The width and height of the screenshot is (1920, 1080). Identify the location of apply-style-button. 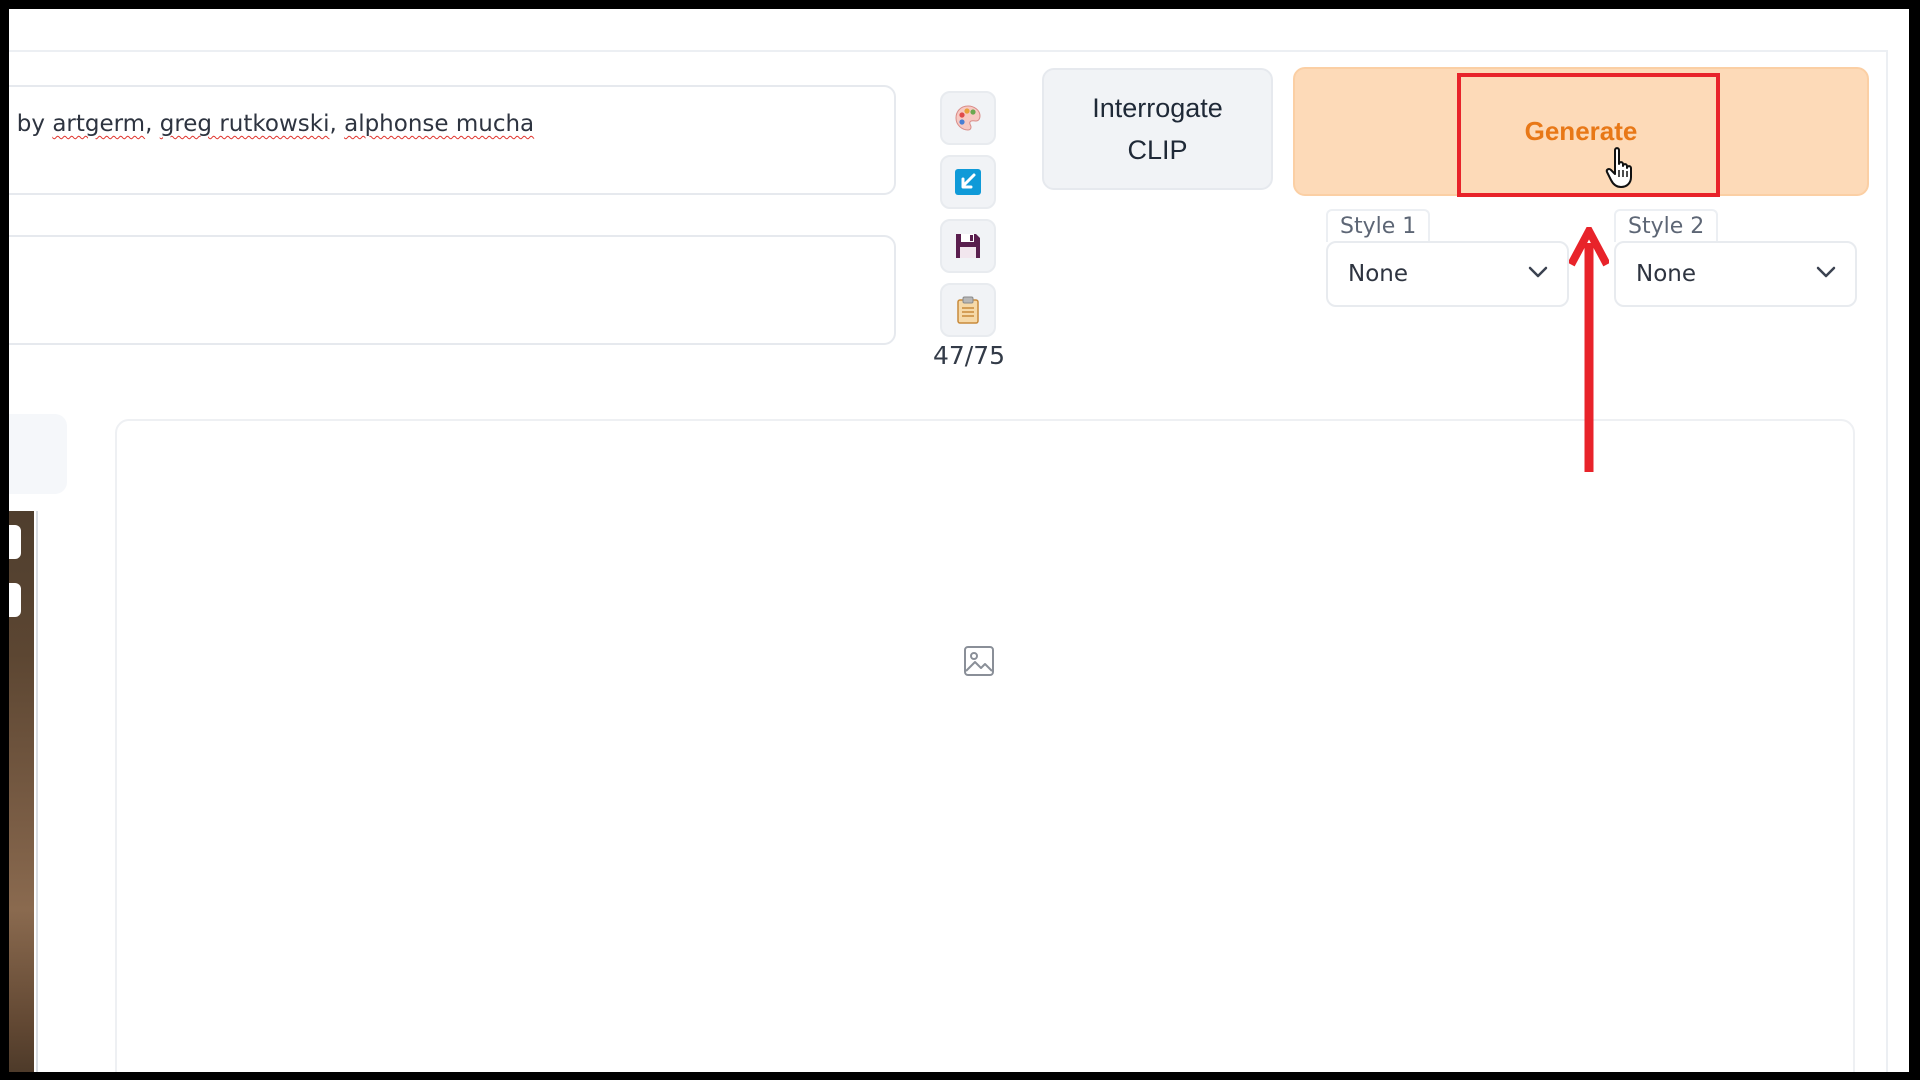
(968, 182).